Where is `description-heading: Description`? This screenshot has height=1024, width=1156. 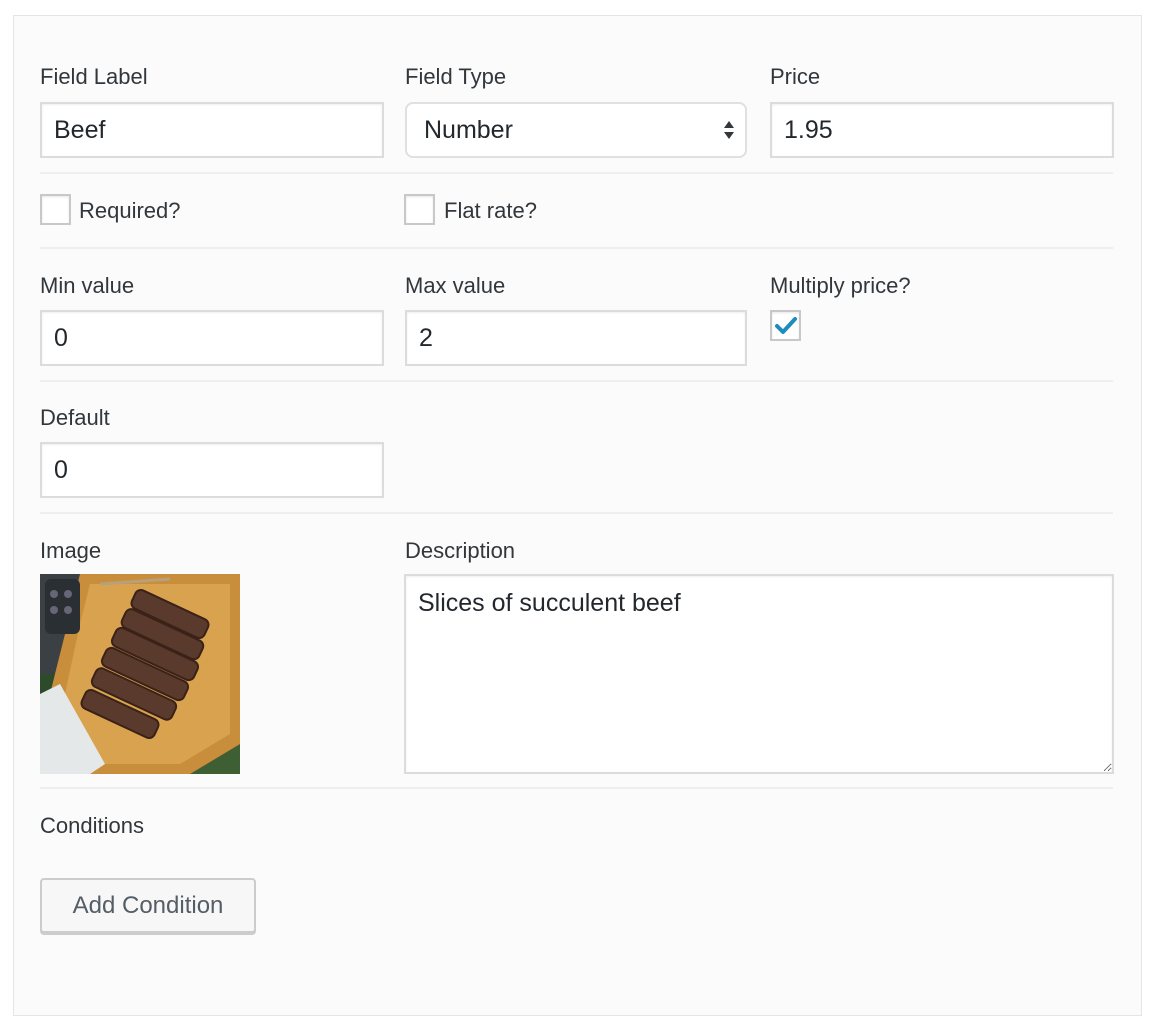 description-heading: Description is located at coordinates (460, 550).